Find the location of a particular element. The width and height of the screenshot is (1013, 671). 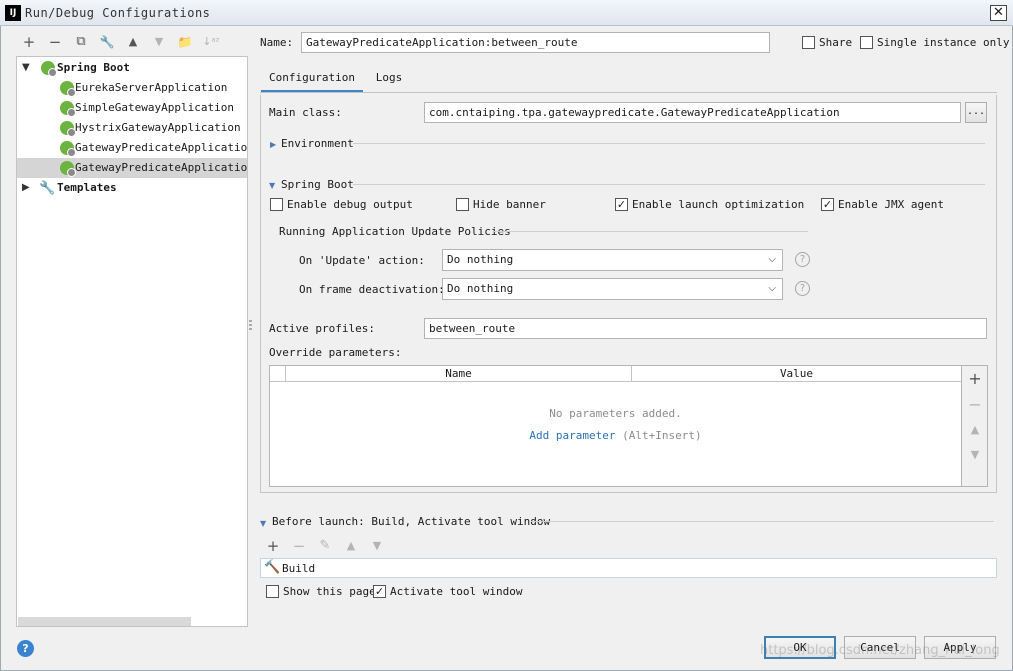

parameters-side-toolbar: + − ▲ ▼ is located at coordinates (975, 426).